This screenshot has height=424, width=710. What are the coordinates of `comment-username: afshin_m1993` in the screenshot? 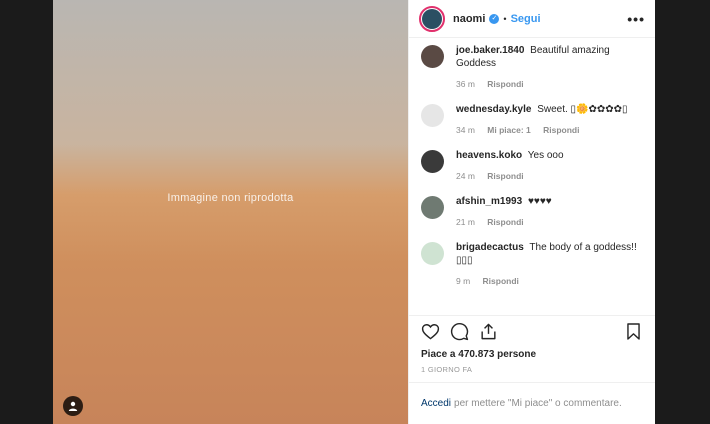 It's located at (489, 201).